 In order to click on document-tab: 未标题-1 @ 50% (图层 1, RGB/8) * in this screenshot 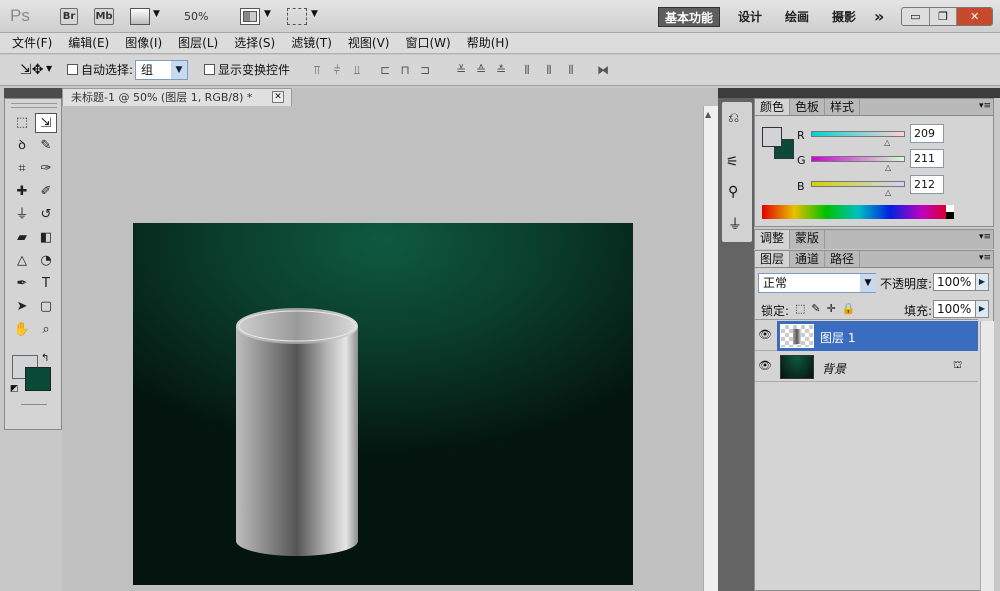, I will do `click(177, 97)`.